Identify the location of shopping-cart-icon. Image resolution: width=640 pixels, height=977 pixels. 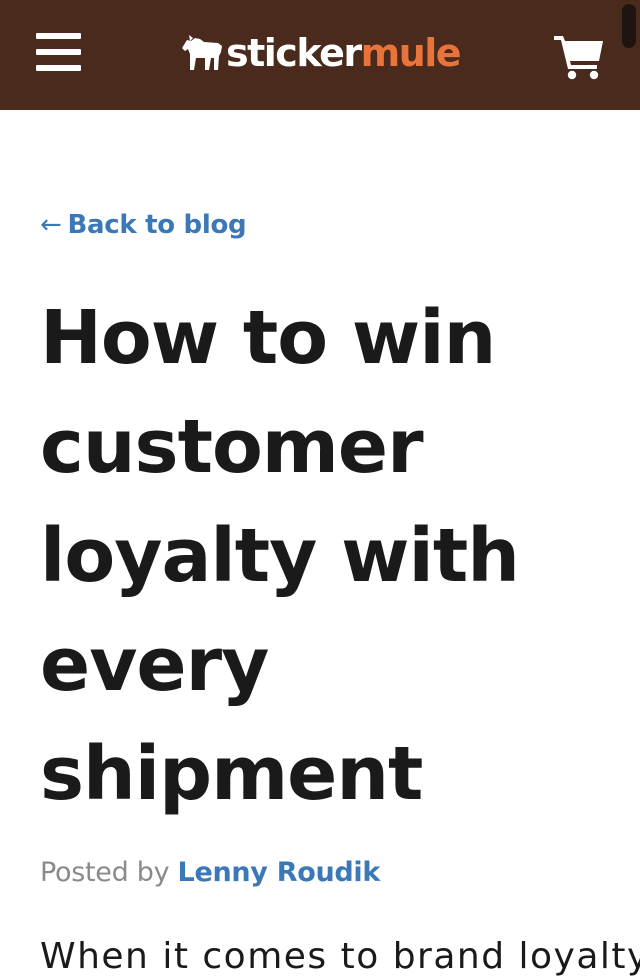
(578, 58).